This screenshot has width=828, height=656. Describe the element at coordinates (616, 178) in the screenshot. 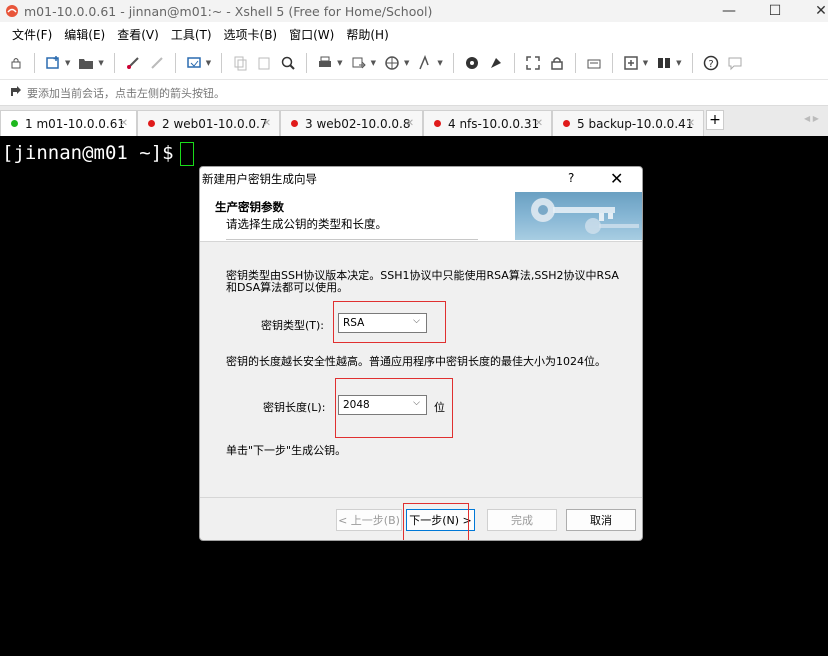

I see `dialog-close-button: ✕` at that location.